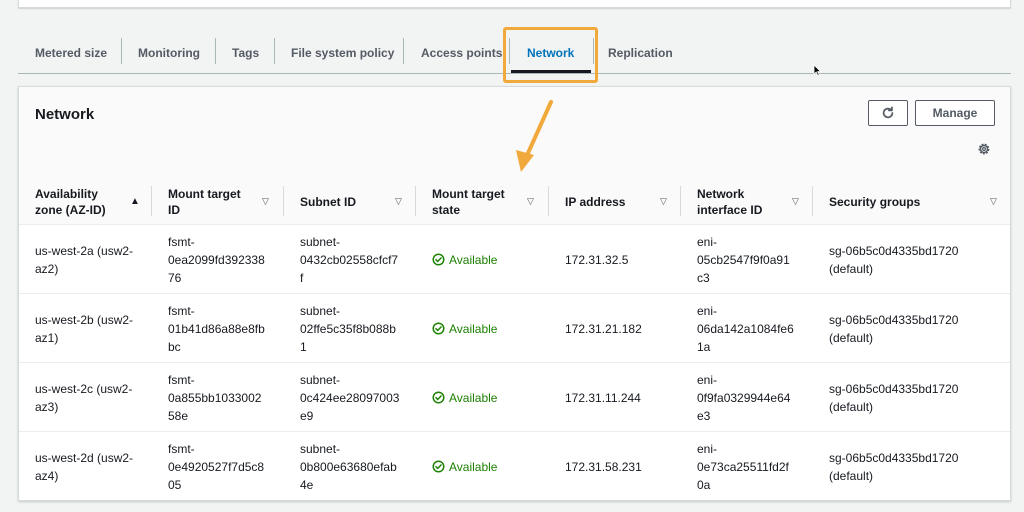 The height and width of the screenshot is (512, 1024). What do you see at coordinates (245, 53) in the screenshot?
I see `tab-tags: Tags` at bounding box center [245, 53].